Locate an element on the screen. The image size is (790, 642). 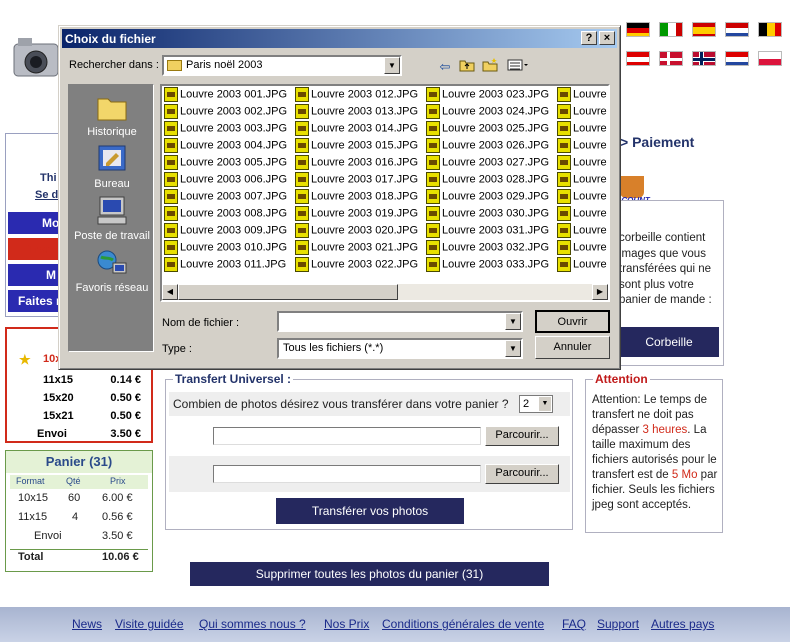
horizontal-scrollbar: ◀ ▶ is located at coordinates (385, 292).